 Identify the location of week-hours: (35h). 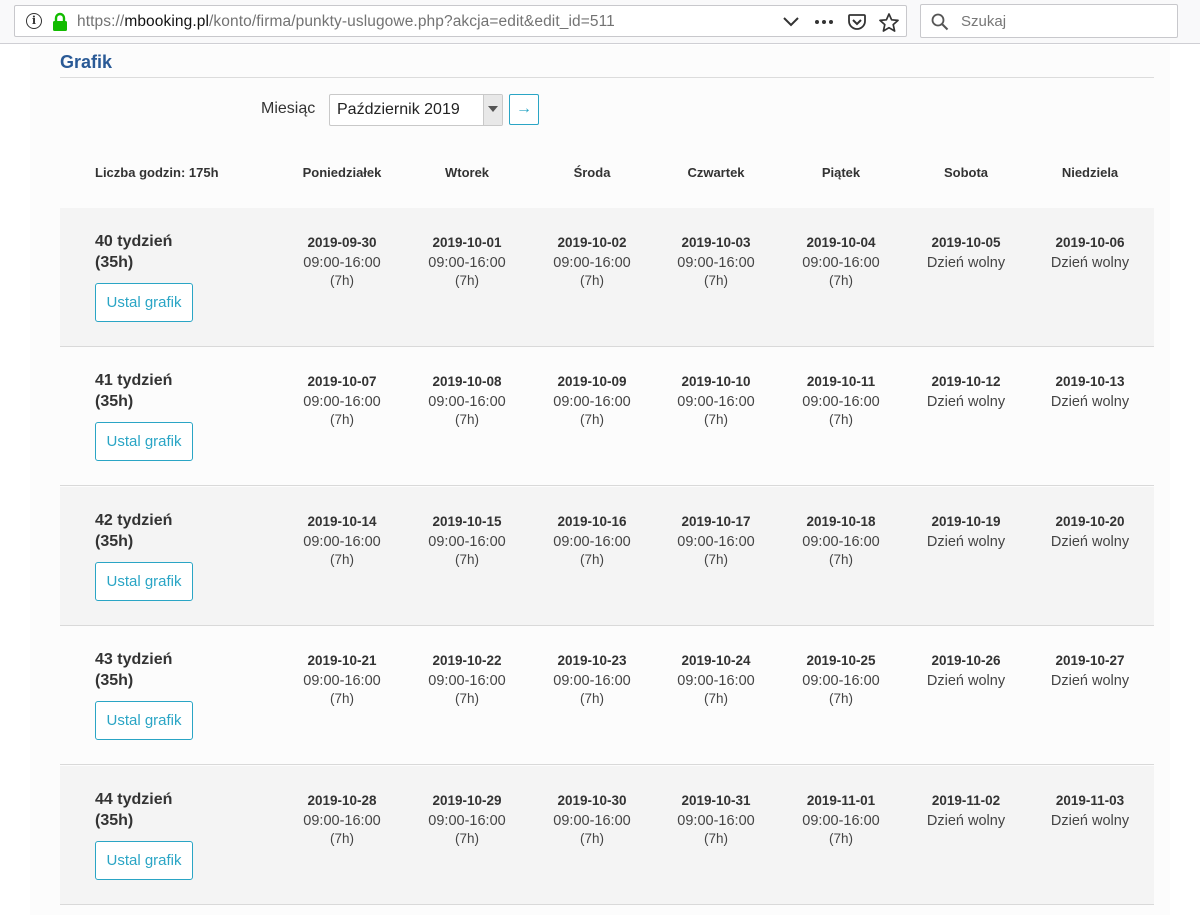
(114, 401).